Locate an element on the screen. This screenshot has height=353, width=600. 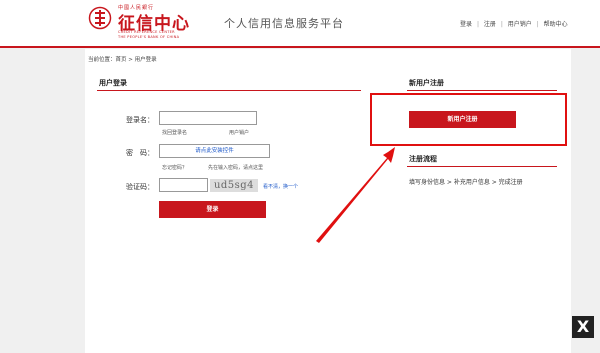
install-control-button: 请点此安装控件 is located at coordinates (214, 151).